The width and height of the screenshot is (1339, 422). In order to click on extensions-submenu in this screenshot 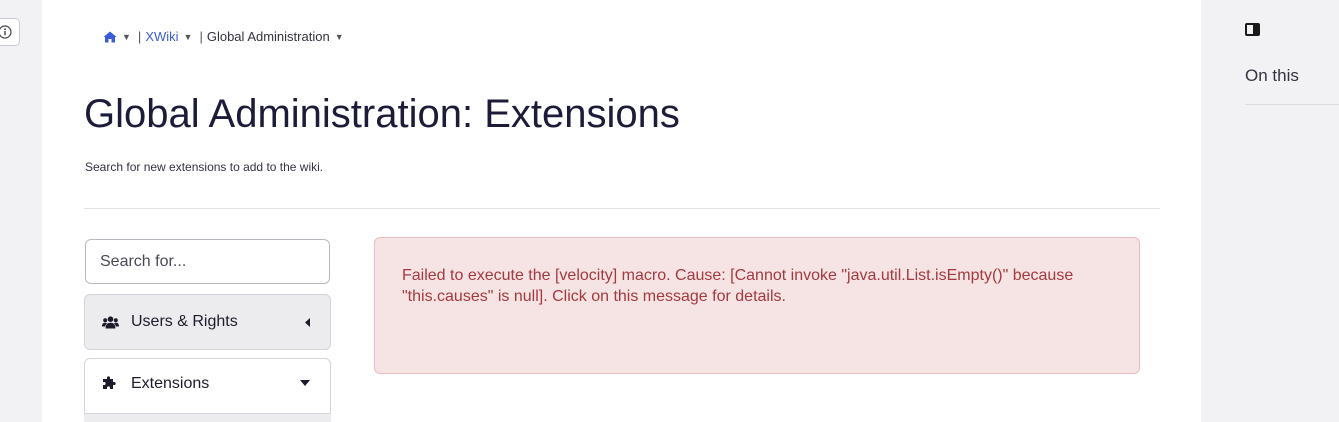, I will do `click(207, 417)`.